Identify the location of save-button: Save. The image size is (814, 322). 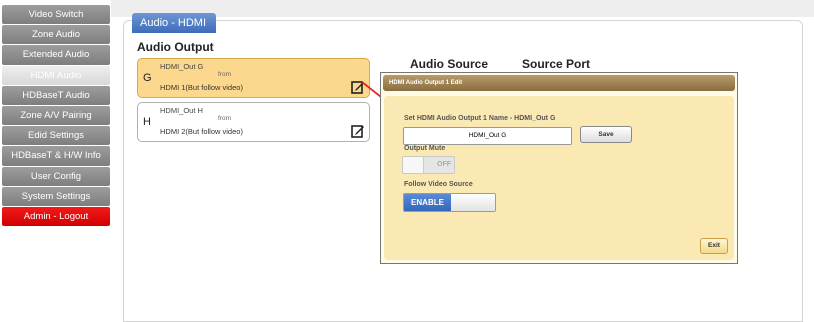
(606, 134).